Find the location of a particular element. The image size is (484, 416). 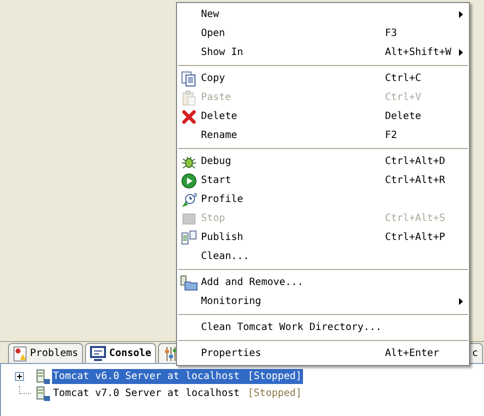

server-name: Tomcat v6.0 Server at localhost is located at coordinates (146, 377).